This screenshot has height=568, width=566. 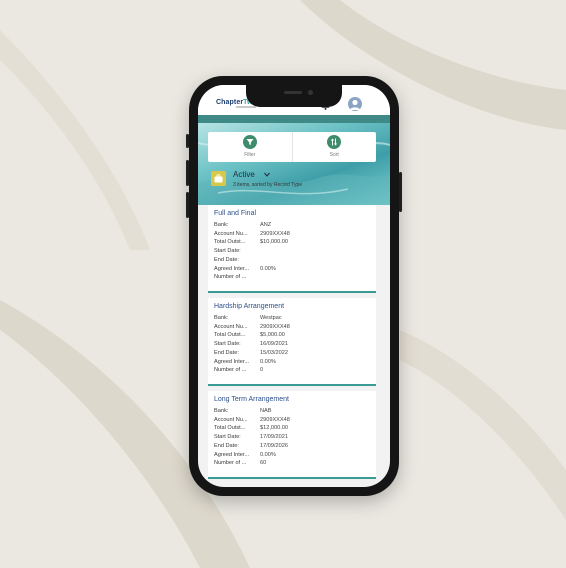 I want to click on record-field: Bank: NAB, so click(x=292, y=411).